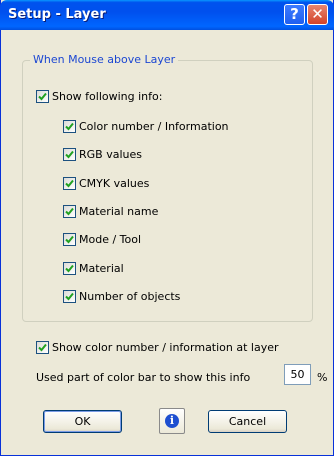 This screenshot has height=456, width=334. What do you see at coordinates (130, 296) in the screenshot?
I see `num-objects-label: Number of objects` at bounding box center [130, 296].